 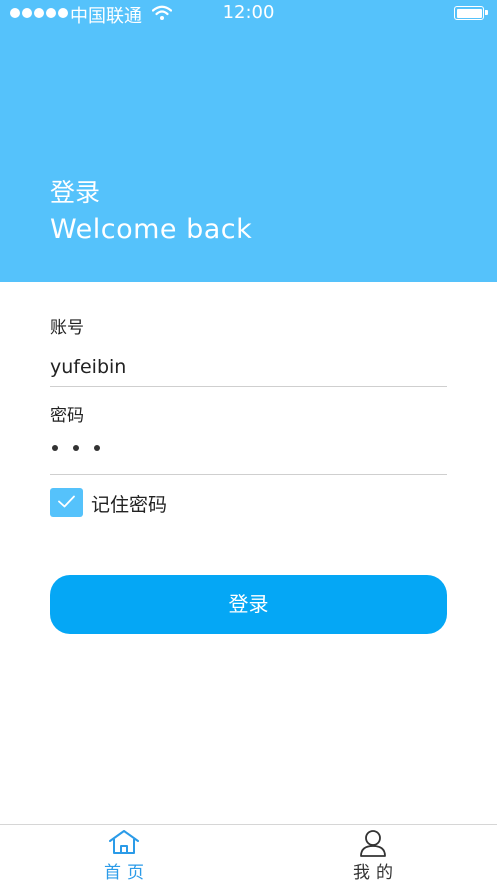 What do you see at coordinates (248, 604) in the screenshot?
I see `login-button: 登录` at bounding box center [248, 604].